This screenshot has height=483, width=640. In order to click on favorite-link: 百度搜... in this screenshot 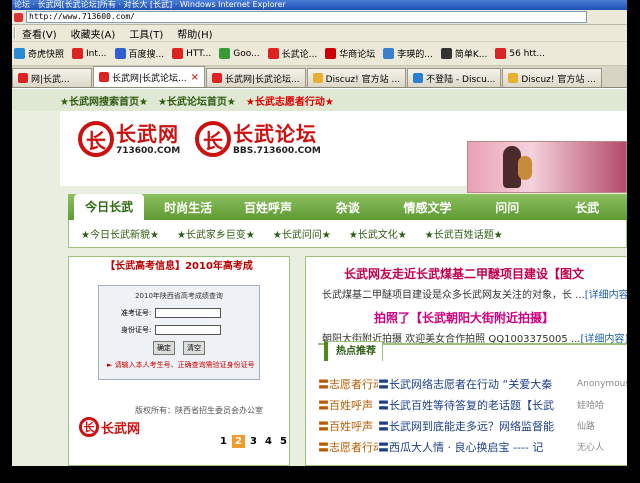, I will do `click(139, 53)`.